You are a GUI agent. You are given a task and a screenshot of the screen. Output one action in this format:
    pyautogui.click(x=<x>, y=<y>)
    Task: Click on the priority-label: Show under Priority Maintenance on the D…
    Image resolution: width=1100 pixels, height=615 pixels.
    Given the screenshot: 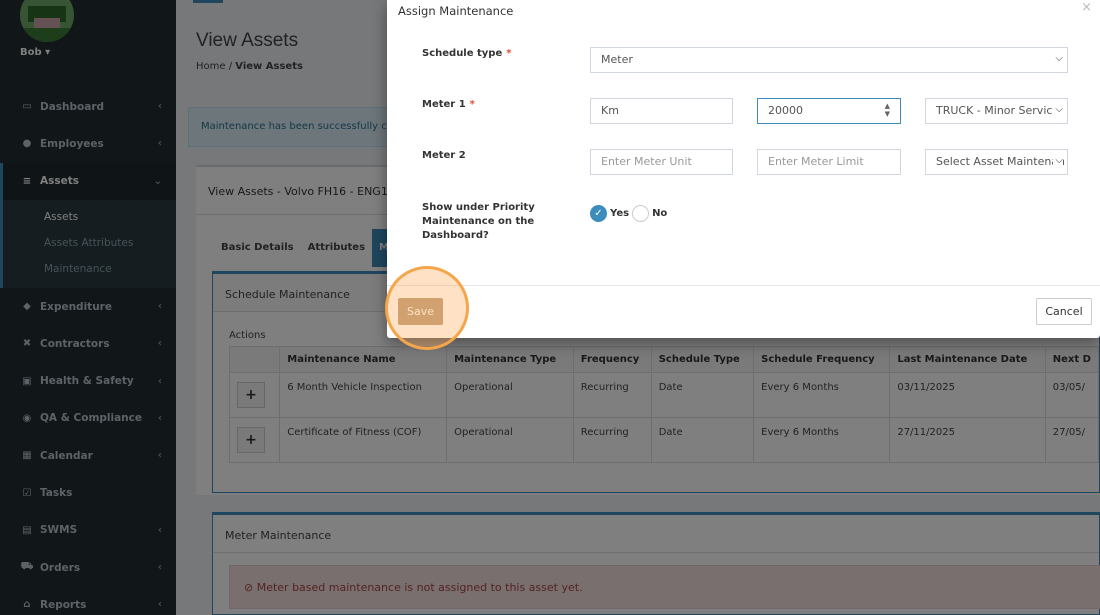 What is the action you would take?
    pyautogui.click(x=478, y=221)
    